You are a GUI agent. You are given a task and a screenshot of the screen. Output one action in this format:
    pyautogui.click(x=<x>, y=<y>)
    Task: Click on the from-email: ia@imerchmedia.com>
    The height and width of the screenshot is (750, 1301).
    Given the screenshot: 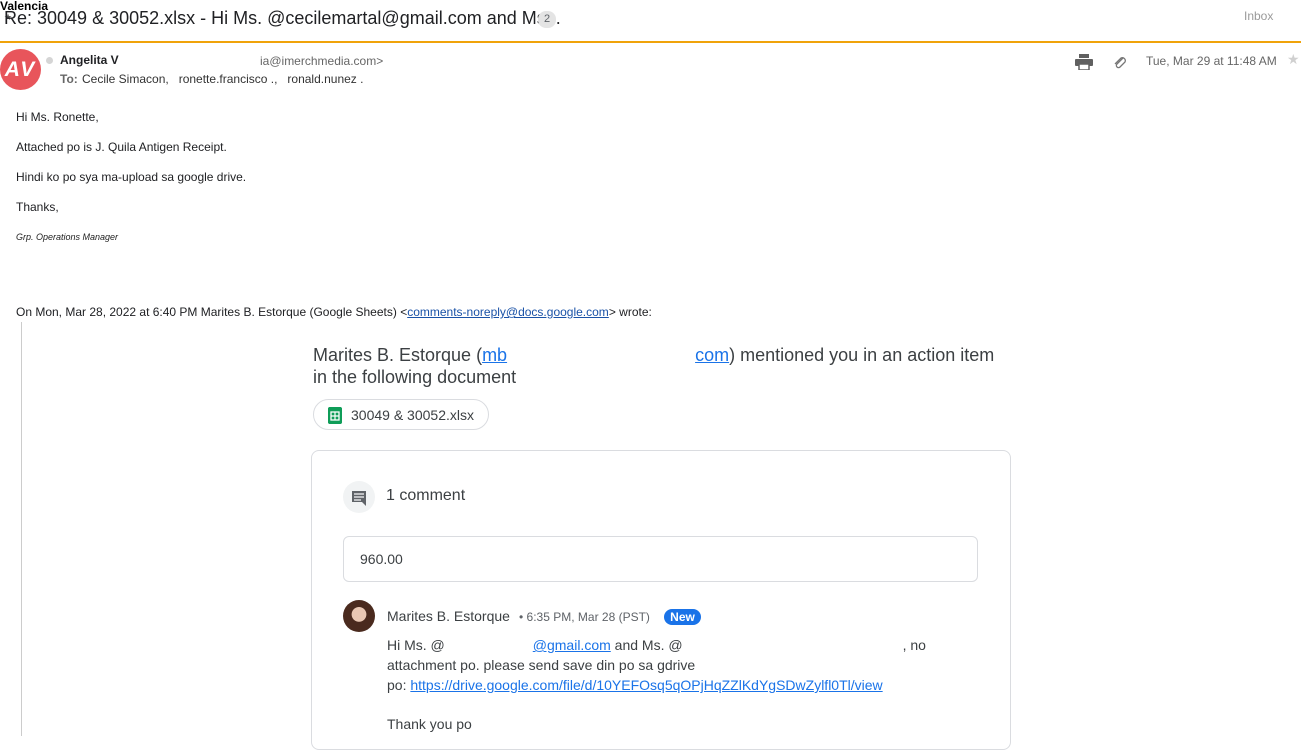 What is the action you would take?
    pyautogui.click(x=321, y=61)
    